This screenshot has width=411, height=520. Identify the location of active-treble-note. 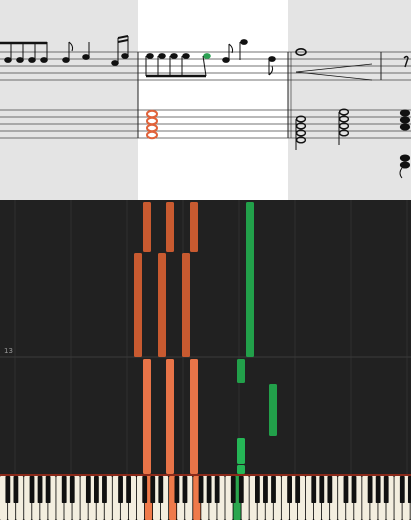
(207, 56).